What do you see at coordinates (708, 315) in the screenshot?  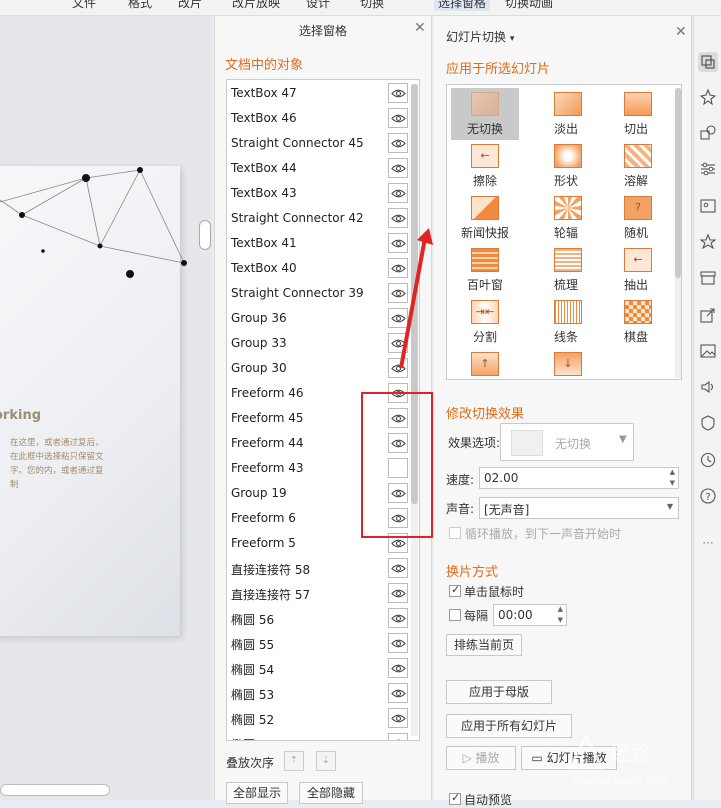 I see `share-icon` at bounding box center [708, 315].